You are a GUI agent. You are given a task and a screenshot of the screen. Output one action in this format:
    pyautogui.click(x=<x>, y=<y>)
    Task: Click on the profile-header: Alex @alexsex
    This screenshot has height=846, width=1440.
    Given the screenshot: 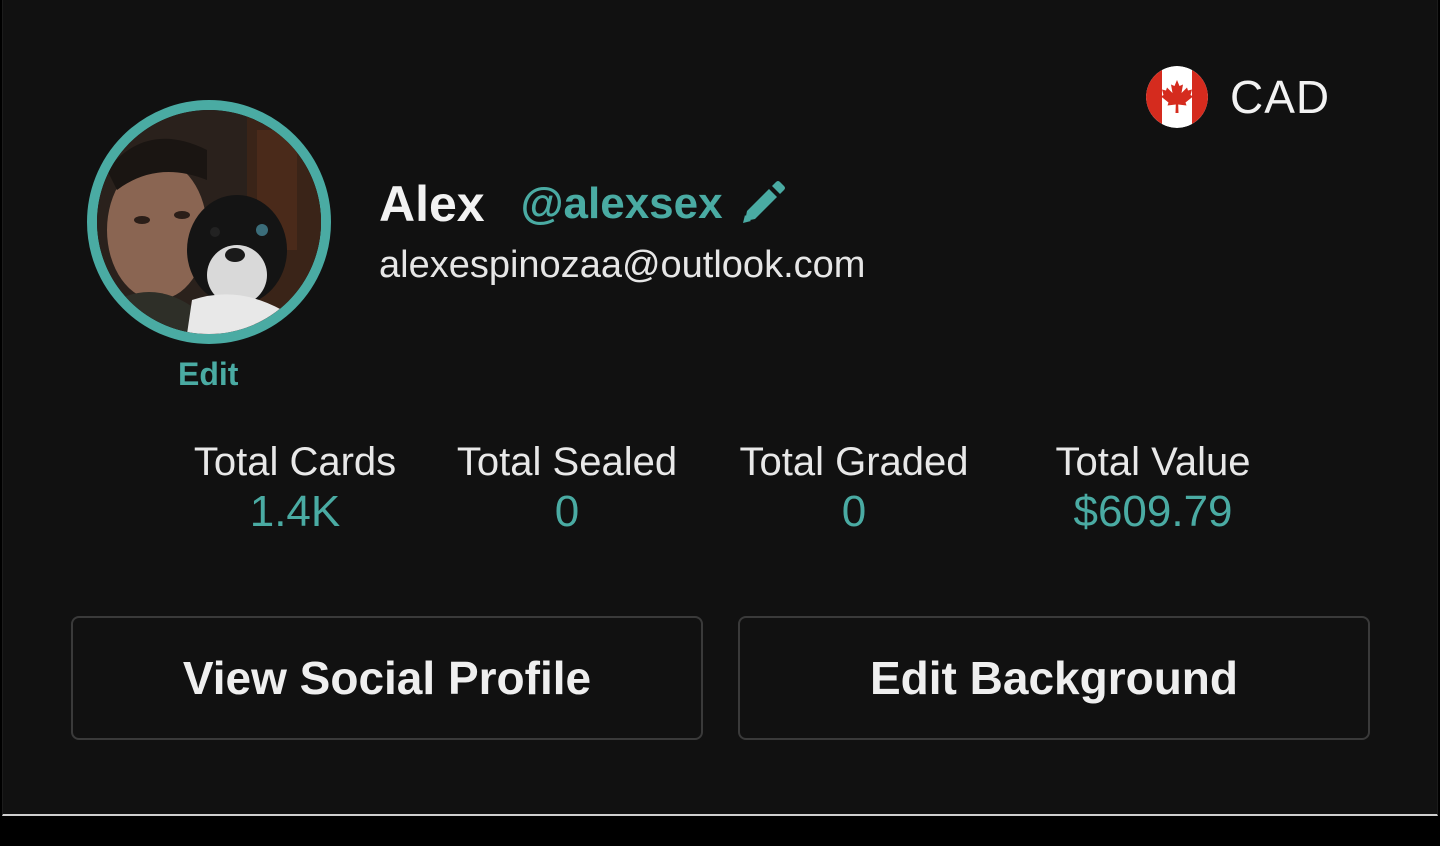 What is the action you would take?
    pyautogui.click(x=583, y=204)
    